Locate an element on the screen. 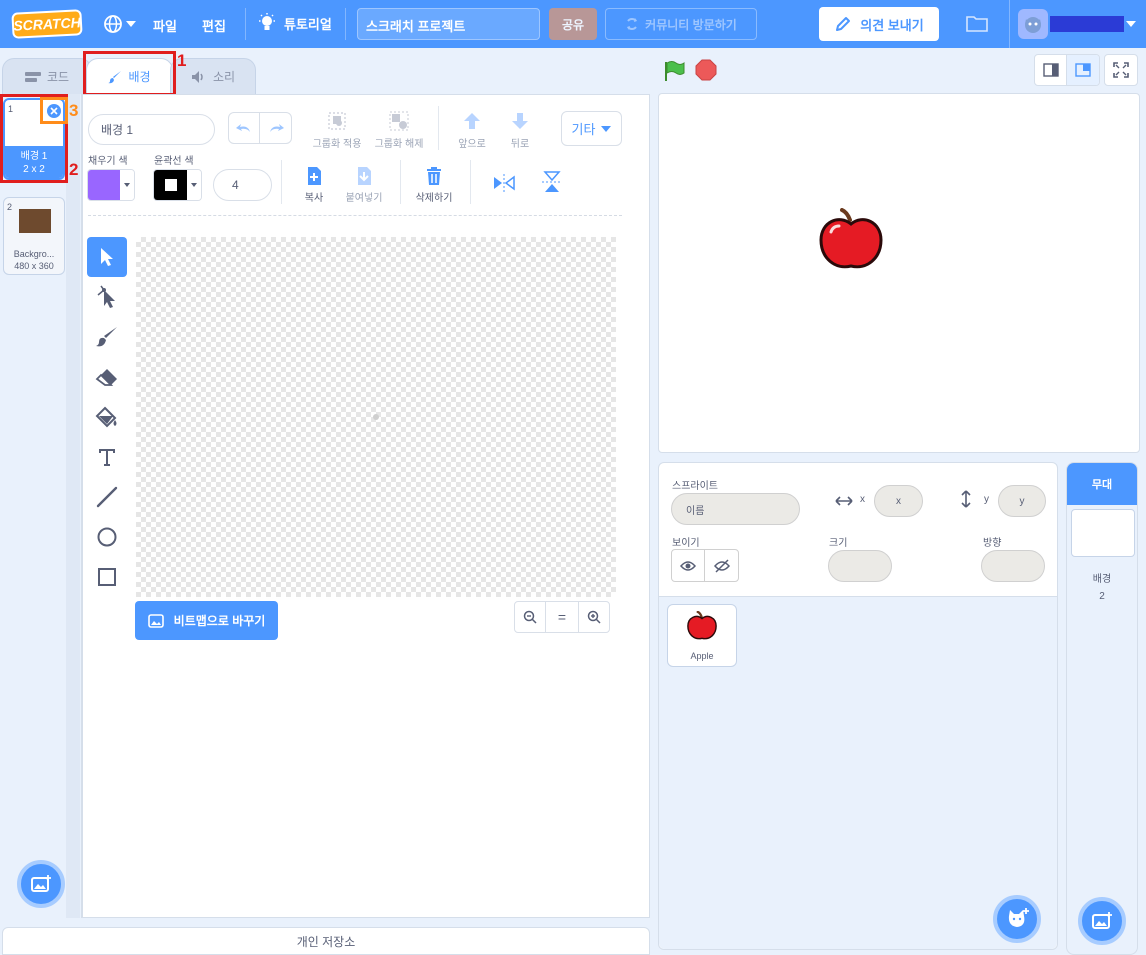 Image resolution: width=1146 pixels, height=955 pixels. zoom-out-icon is located at coordinates (530, 617).